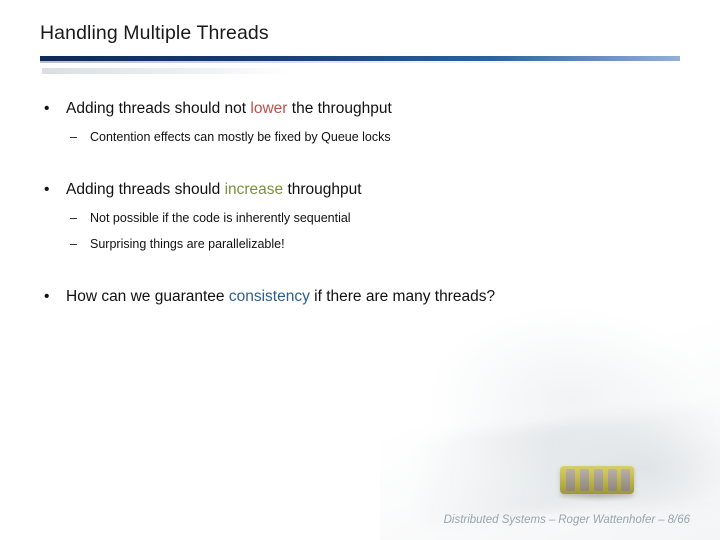 This screenshot has height=540, width=720. Describe the element at coordinates (147, 296) in the screenshot. I see `bullet-text: How can we guarantee` at that location.